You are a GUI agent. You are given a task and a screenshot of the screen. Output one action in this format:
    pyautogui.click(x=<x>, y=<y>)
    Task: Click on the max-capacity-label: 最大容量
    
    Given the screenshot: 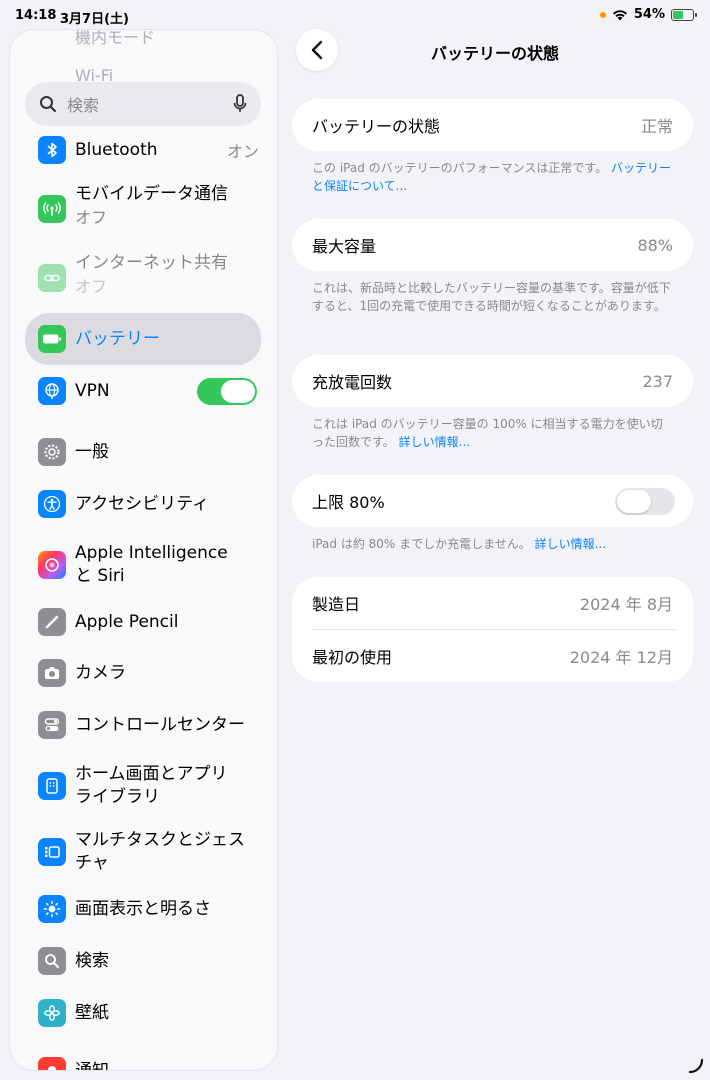 What is the action you would take?
    pyautogui.click(x=344, y=246)
    